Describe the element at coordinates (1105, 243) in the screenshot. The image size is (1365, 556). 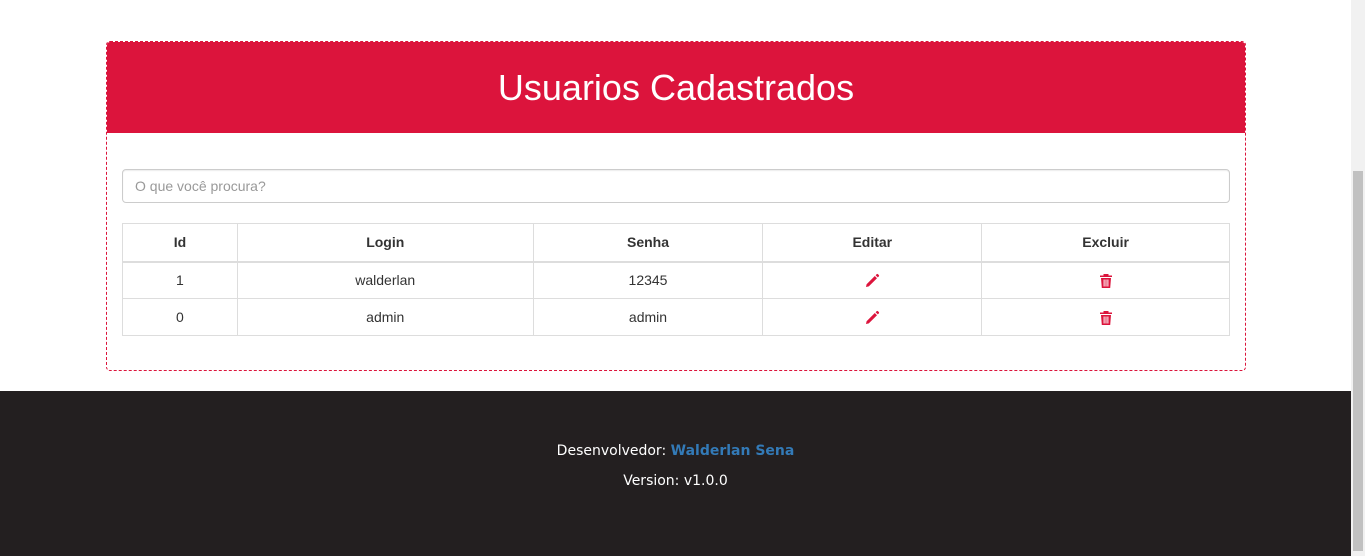
I see `column-header-excluir: Excluir` at that location.